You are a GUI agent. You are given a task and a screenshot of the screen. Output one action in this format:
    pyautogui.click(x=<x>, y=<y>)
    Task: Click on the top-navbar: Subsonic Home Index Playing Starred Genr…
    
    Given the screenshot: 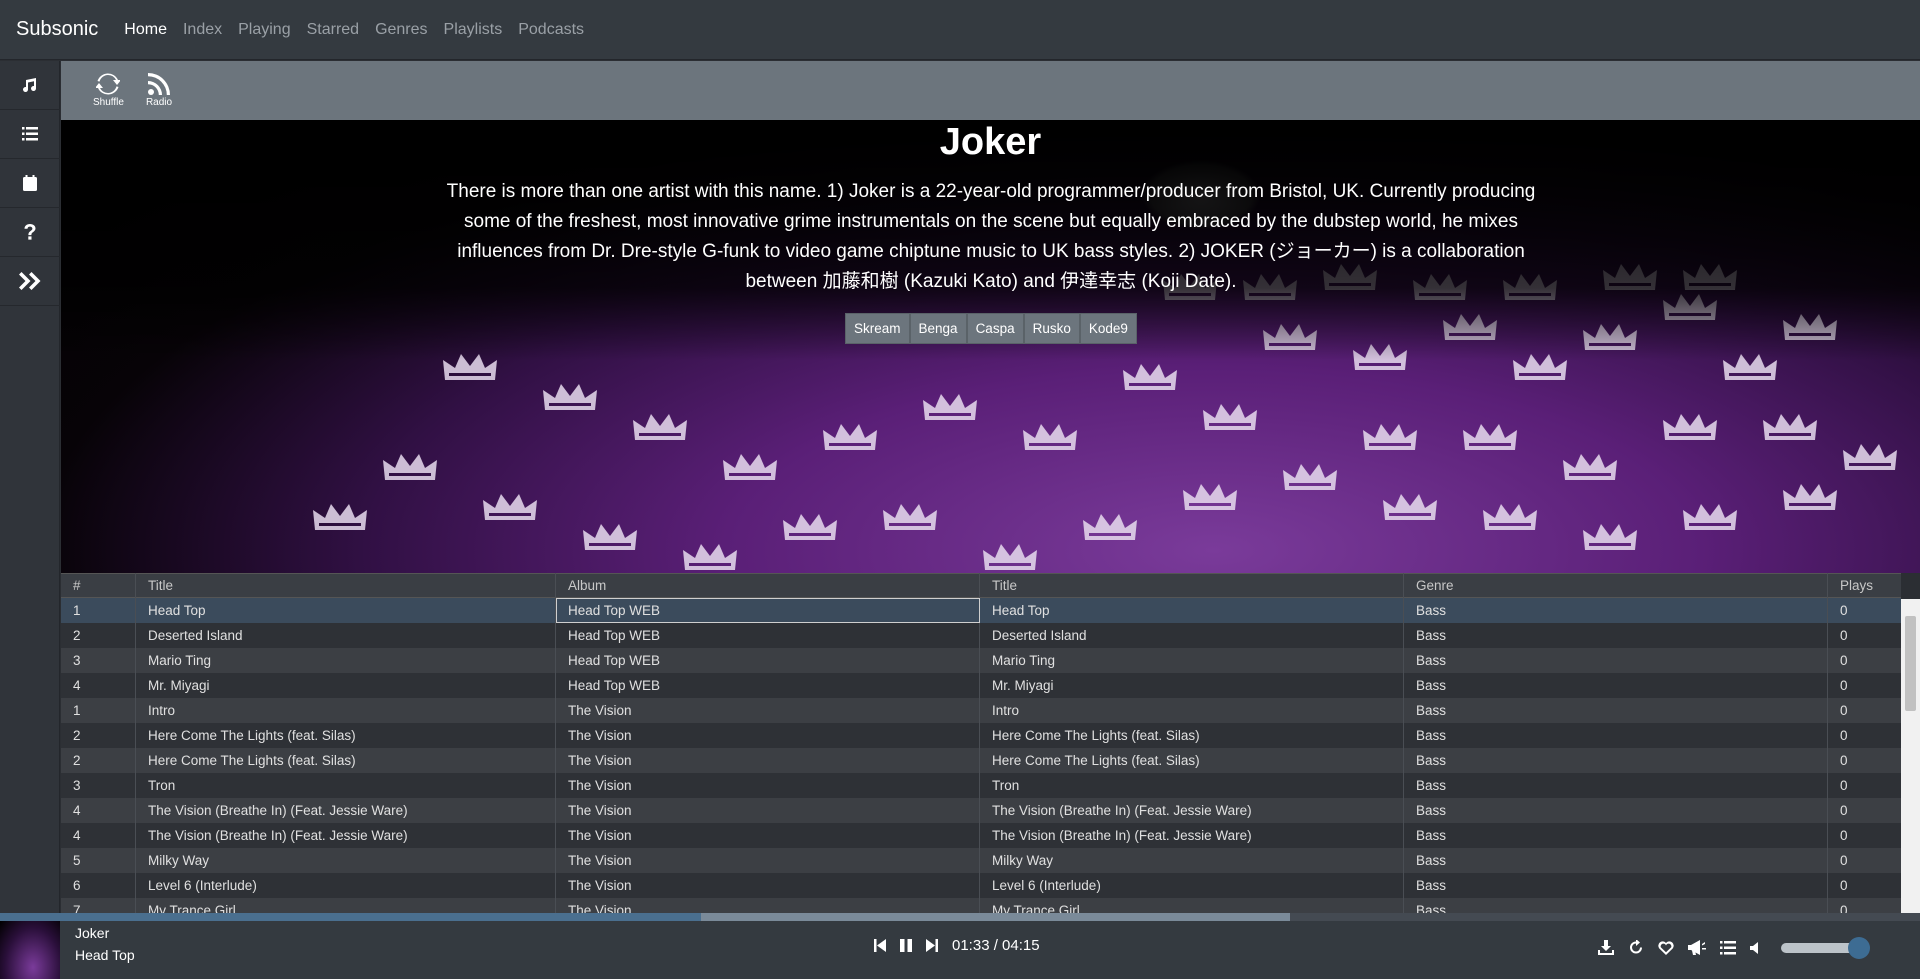 What is the action you would take?
    pyautogui.click(x=960, y=30)
    